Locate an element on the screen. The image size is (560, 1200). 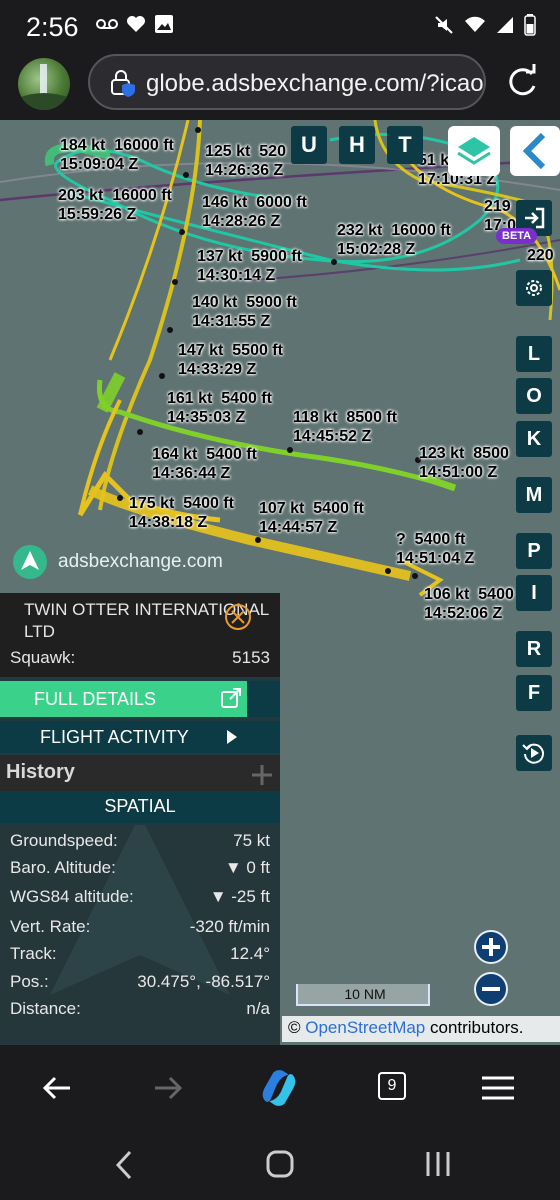
zoom-out-button is located at coordinates (491, 989).